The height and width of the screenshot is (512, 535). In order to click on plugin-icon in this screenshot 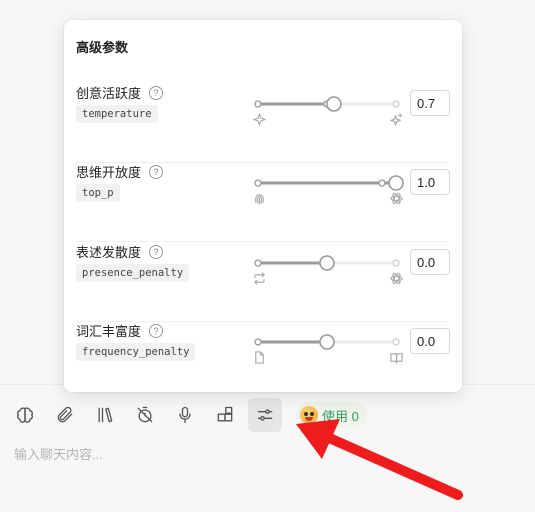, I will do `click(225, 414)`.